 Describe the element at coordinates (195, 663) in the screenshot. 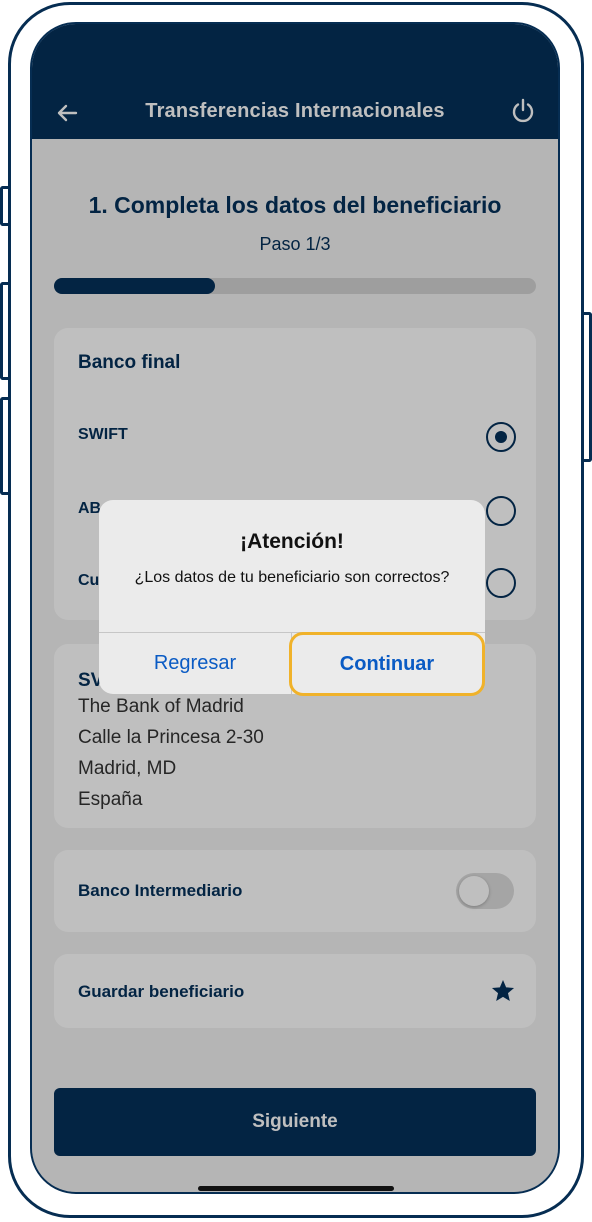

I see `go-back-button: Regresar` at that location.